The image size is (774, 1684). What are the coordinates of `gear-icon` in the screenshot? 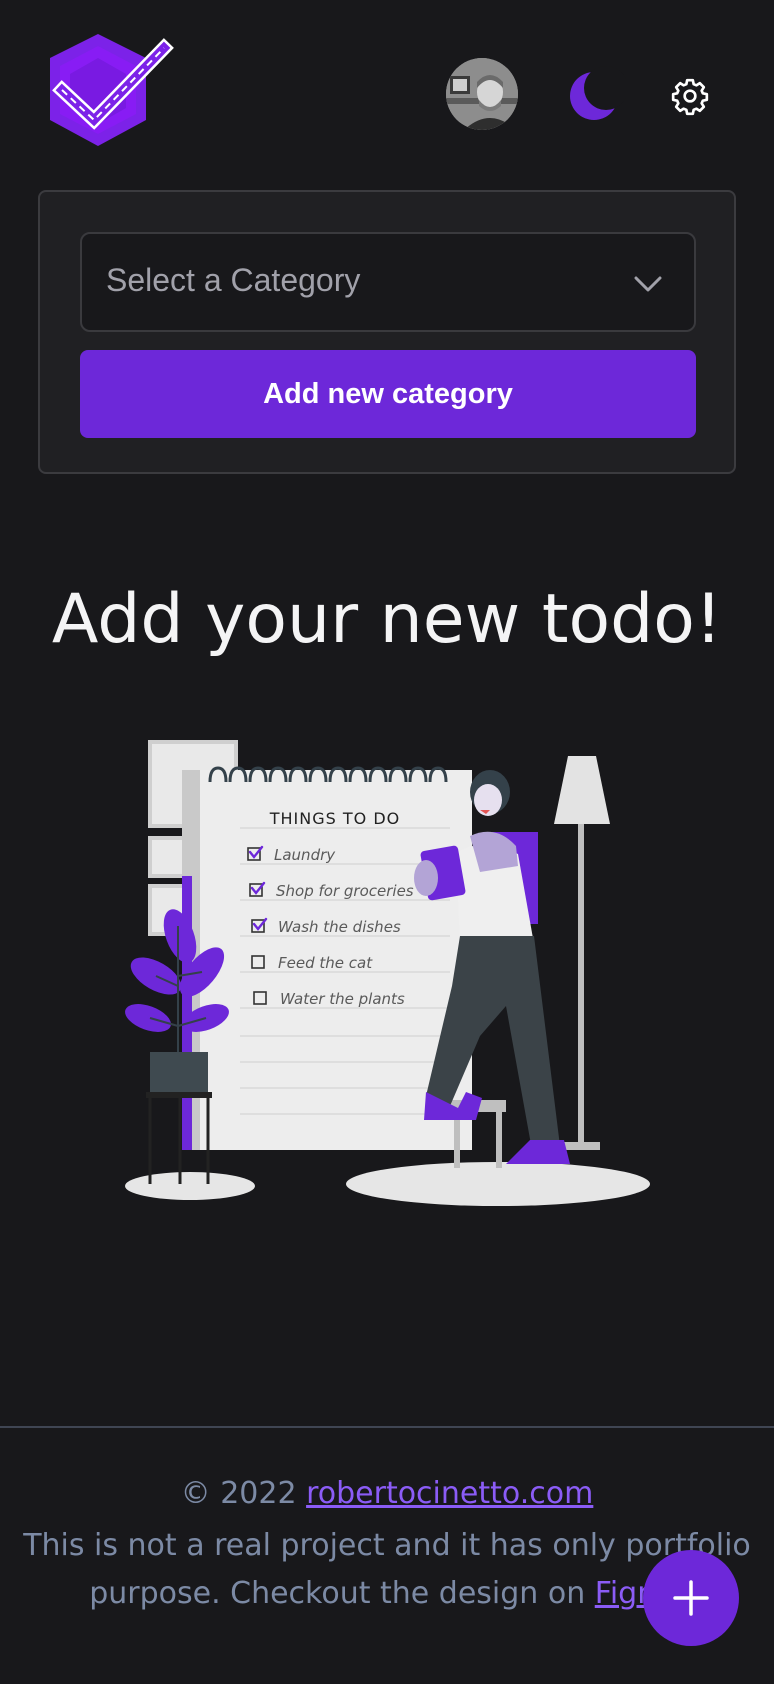 It's located at (690, 96).